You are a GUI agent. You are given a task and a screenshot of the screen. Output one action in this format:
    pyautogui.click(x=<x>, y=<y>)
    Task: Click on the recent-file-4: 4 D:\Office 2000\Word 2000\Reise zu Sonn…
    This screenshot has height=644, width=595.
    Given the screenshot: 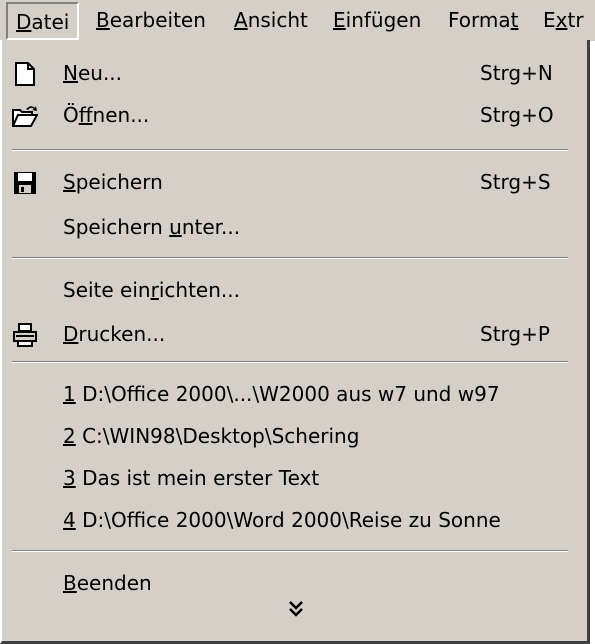 What is the action you would take?
    pyautogui.click(x=294, y=521)
    